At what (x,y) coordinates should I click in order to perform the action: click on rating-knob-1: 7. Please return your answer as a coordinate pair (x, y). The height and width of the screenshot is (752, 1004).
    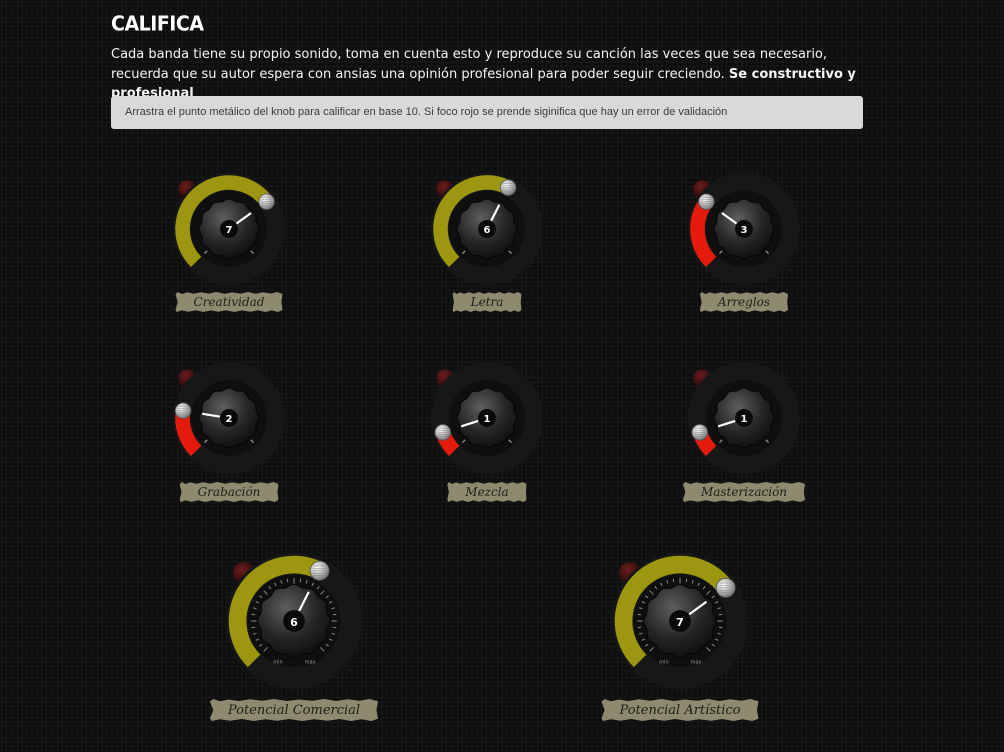
    Looking at the image, I should click on (229, 229).